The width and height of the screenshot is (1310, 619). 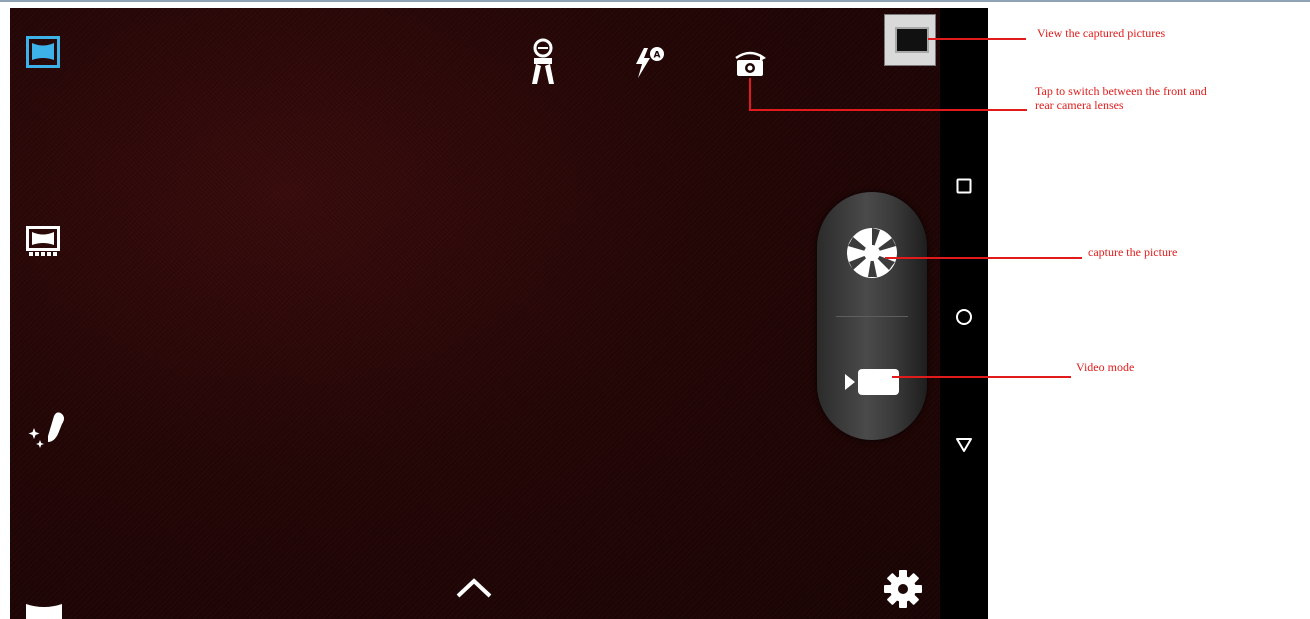 What do you see at coordinates (964, 445) in the screenshot?
I see `back-icon` at bounding box center [964, 445].